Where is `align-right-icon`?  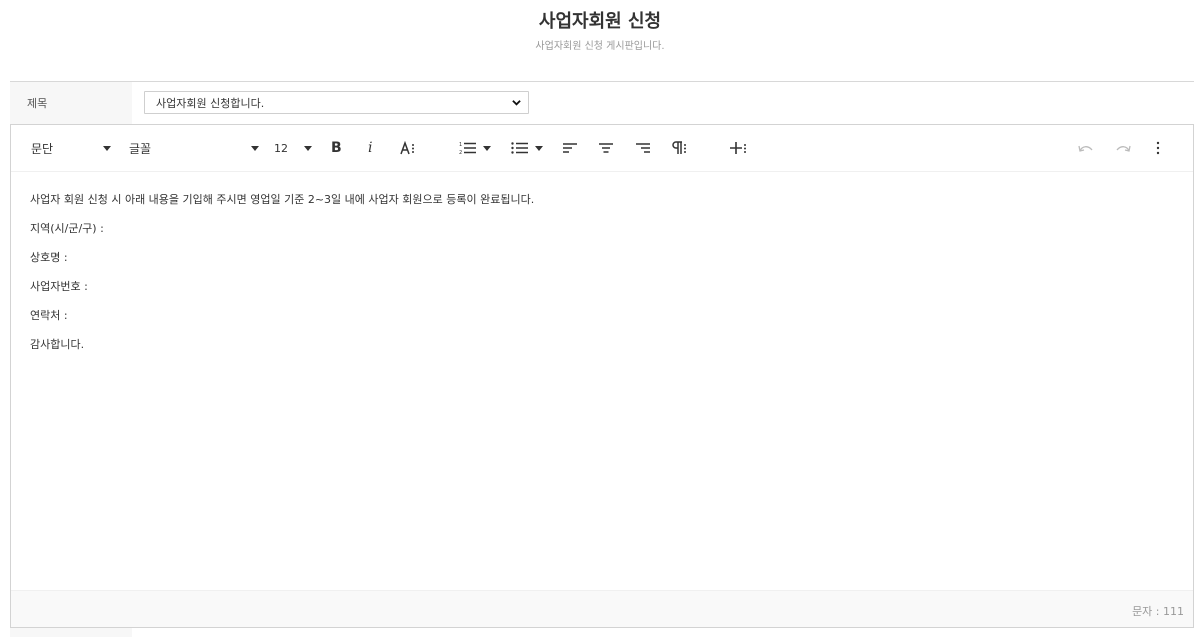 align-right-icon is located at coordinates (643, 148).